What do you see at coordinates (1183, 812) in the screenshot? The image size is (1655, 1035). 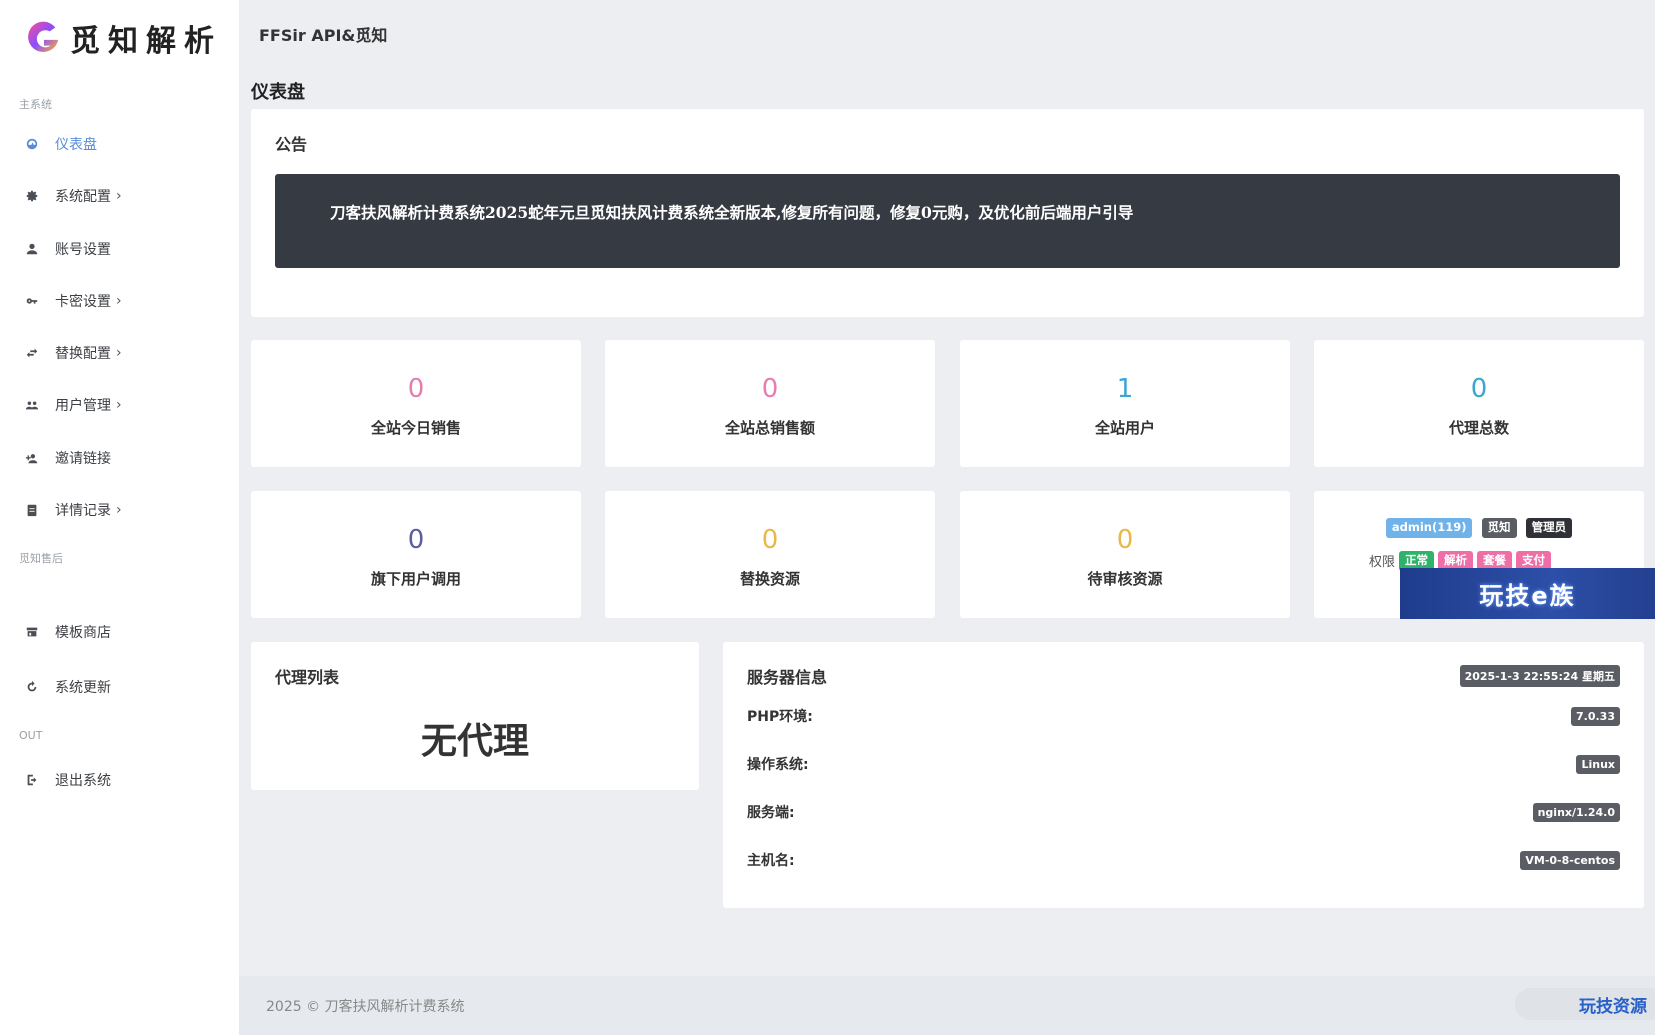 I see `server-row-server: 服务端: nginx/1.24.0` at bounding box center [1183, 812].